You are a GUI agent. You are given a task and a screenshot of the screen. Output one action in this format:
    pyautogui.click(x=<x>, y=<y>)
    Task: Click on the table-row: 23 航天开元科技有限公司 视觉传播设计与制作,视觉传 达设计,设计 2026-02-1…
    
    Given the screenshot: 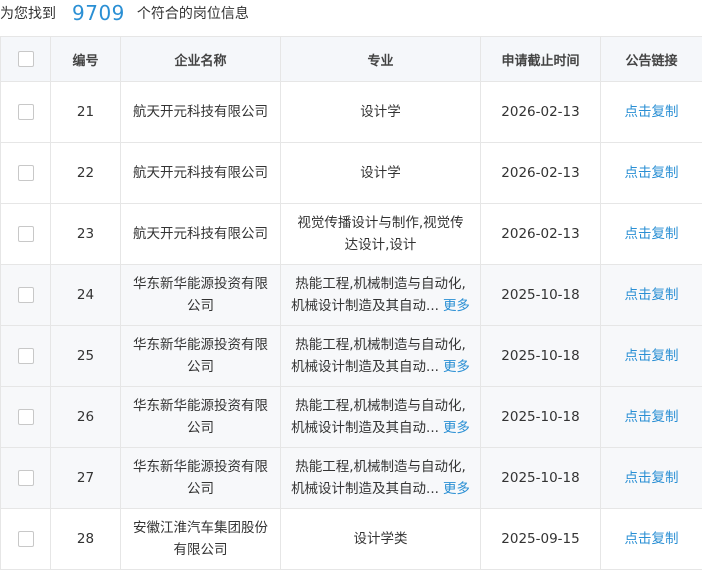 What is the action you would take?
    pyautogui.click(x=351, y=234)
    